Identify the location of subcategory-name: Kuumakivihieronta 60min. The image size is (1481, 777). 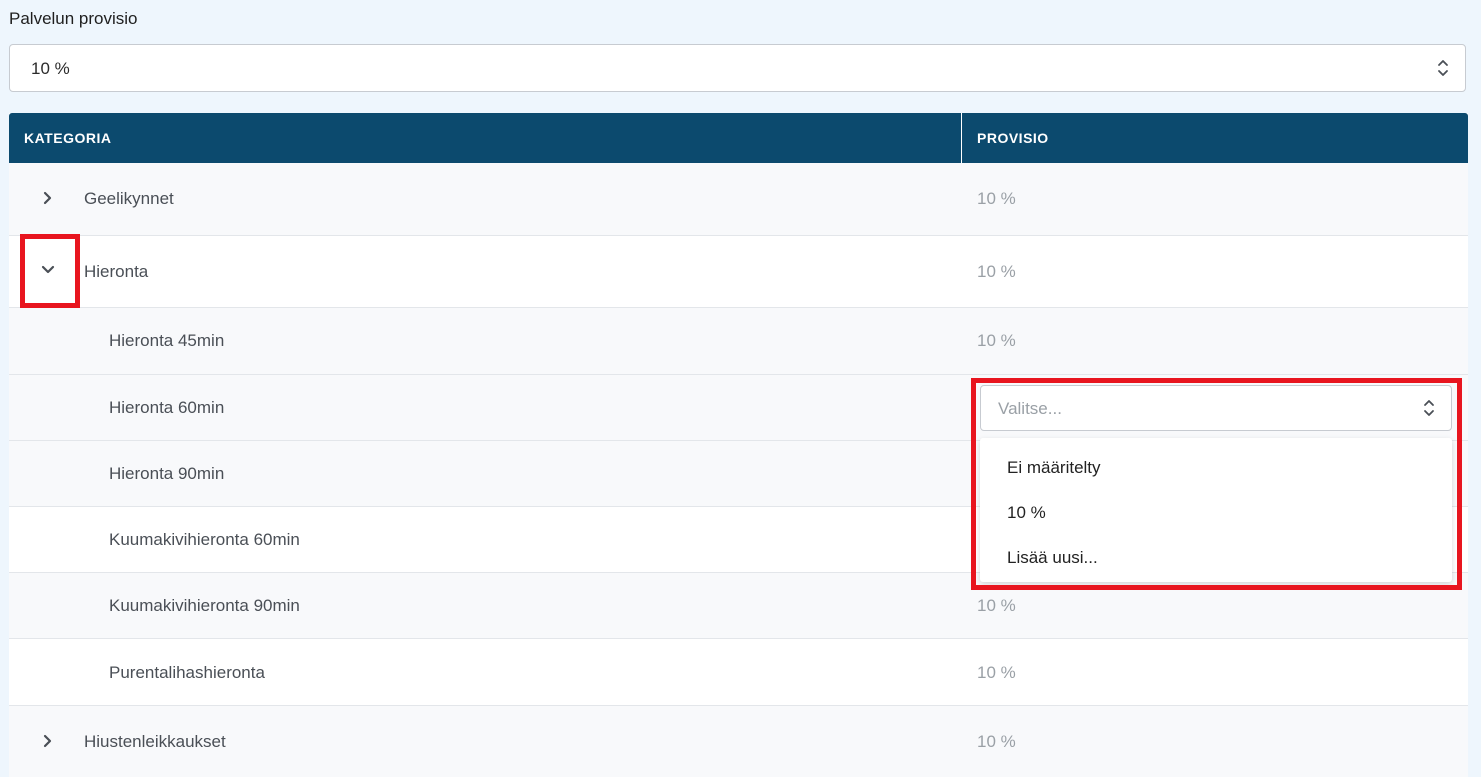
(204, 539).